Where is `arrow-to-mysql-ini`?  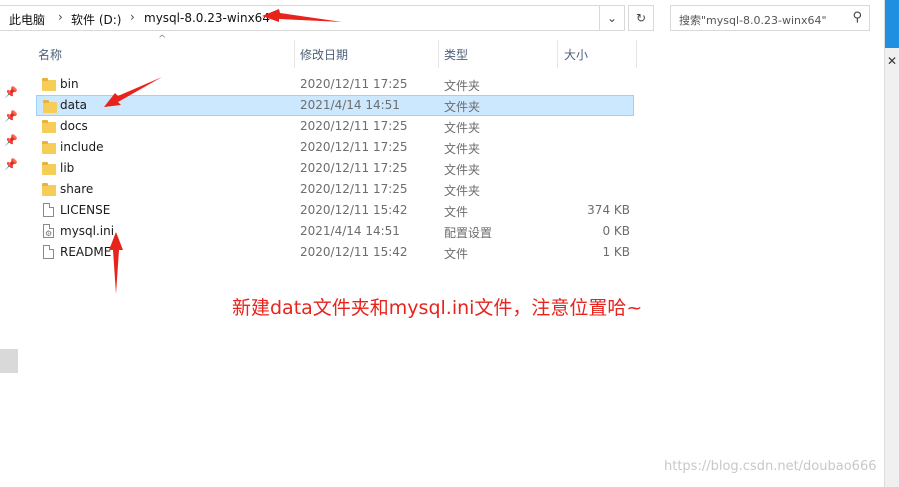 arrow-to-mysql-ini is located at coordinates (116, 263).